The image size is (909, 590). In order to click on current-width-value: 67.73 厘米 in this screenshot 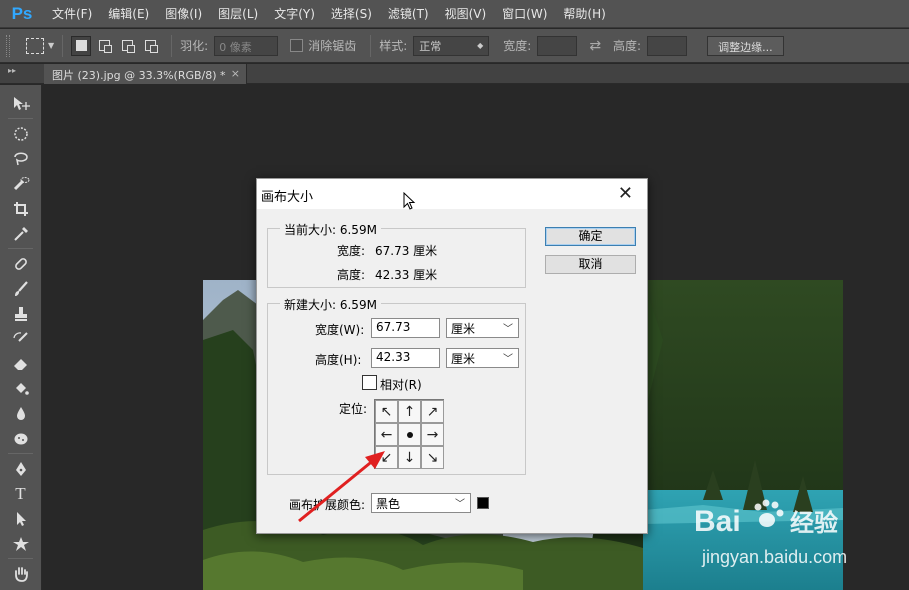, I will do `click(406, 251)`.